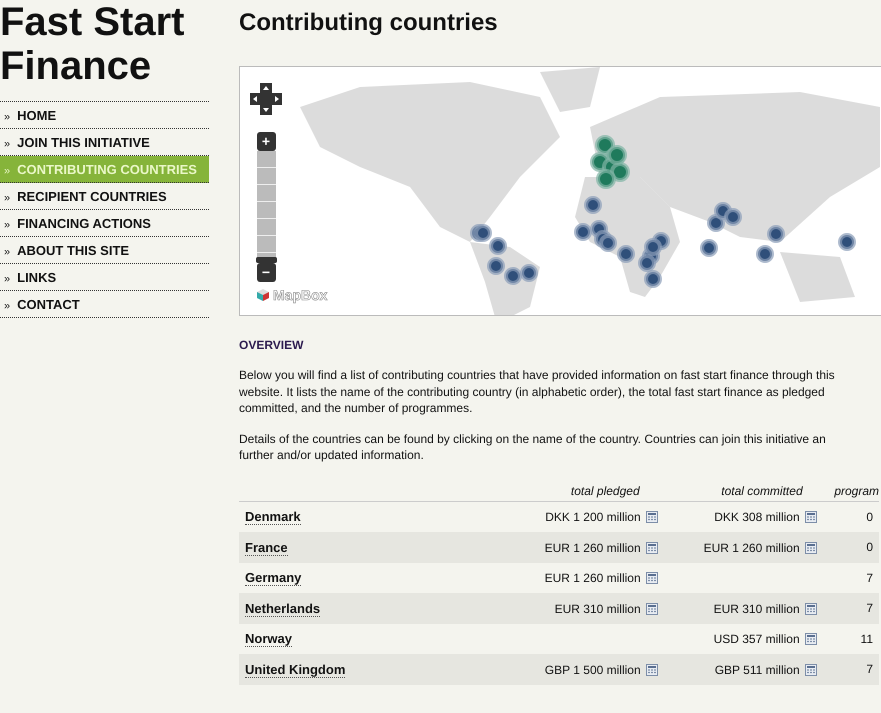 Image resolution: width=881 pixels, height=713 pixels. I want to click on column-header: total pledged, so click(605, 491).